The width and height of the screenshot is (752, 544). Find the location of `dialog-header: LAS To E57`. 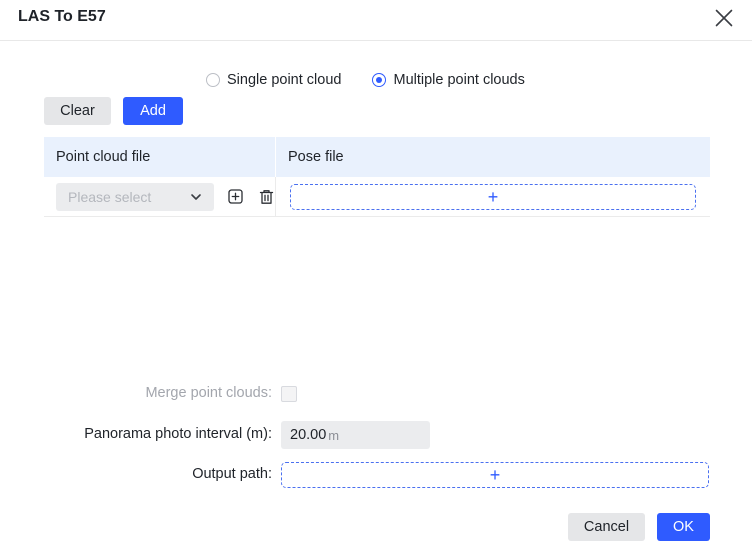

dialog-header: LAS To E57 is located at coordinates (376, 20).